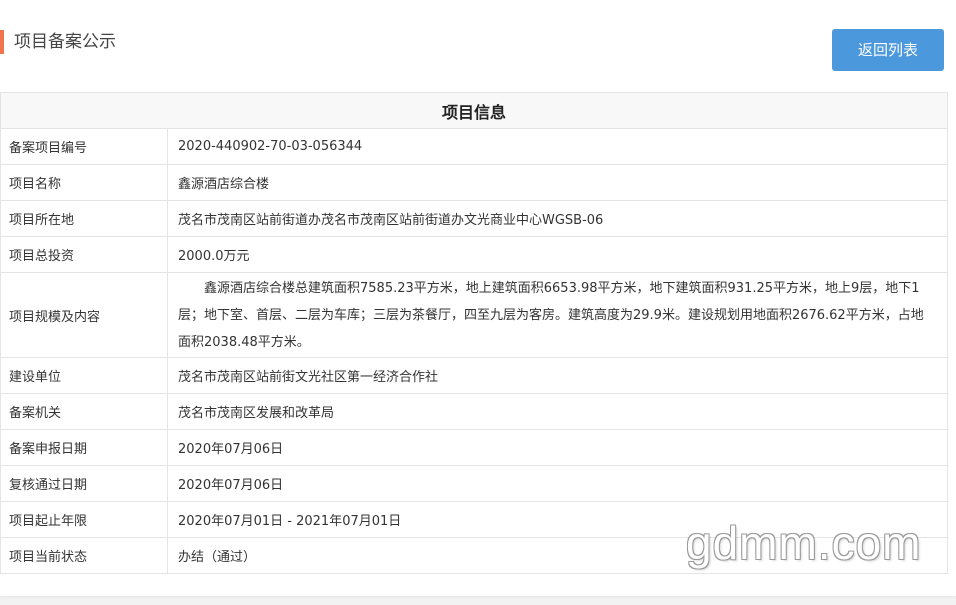 The height and width of the screenshot is (605, 956). I want to click on row-label-scale-content: 项目规模及内容, so click(84, 315).